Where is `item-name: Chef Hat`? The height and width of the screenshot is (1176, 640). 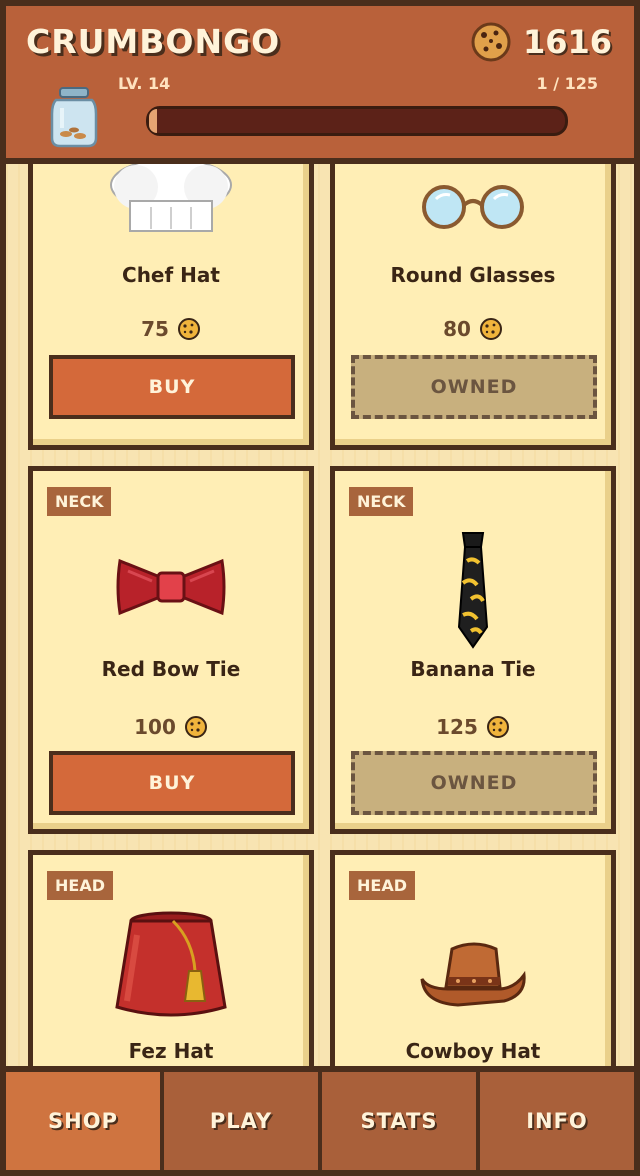
item-name: Chef Hat is located at coordinates (171, 275).